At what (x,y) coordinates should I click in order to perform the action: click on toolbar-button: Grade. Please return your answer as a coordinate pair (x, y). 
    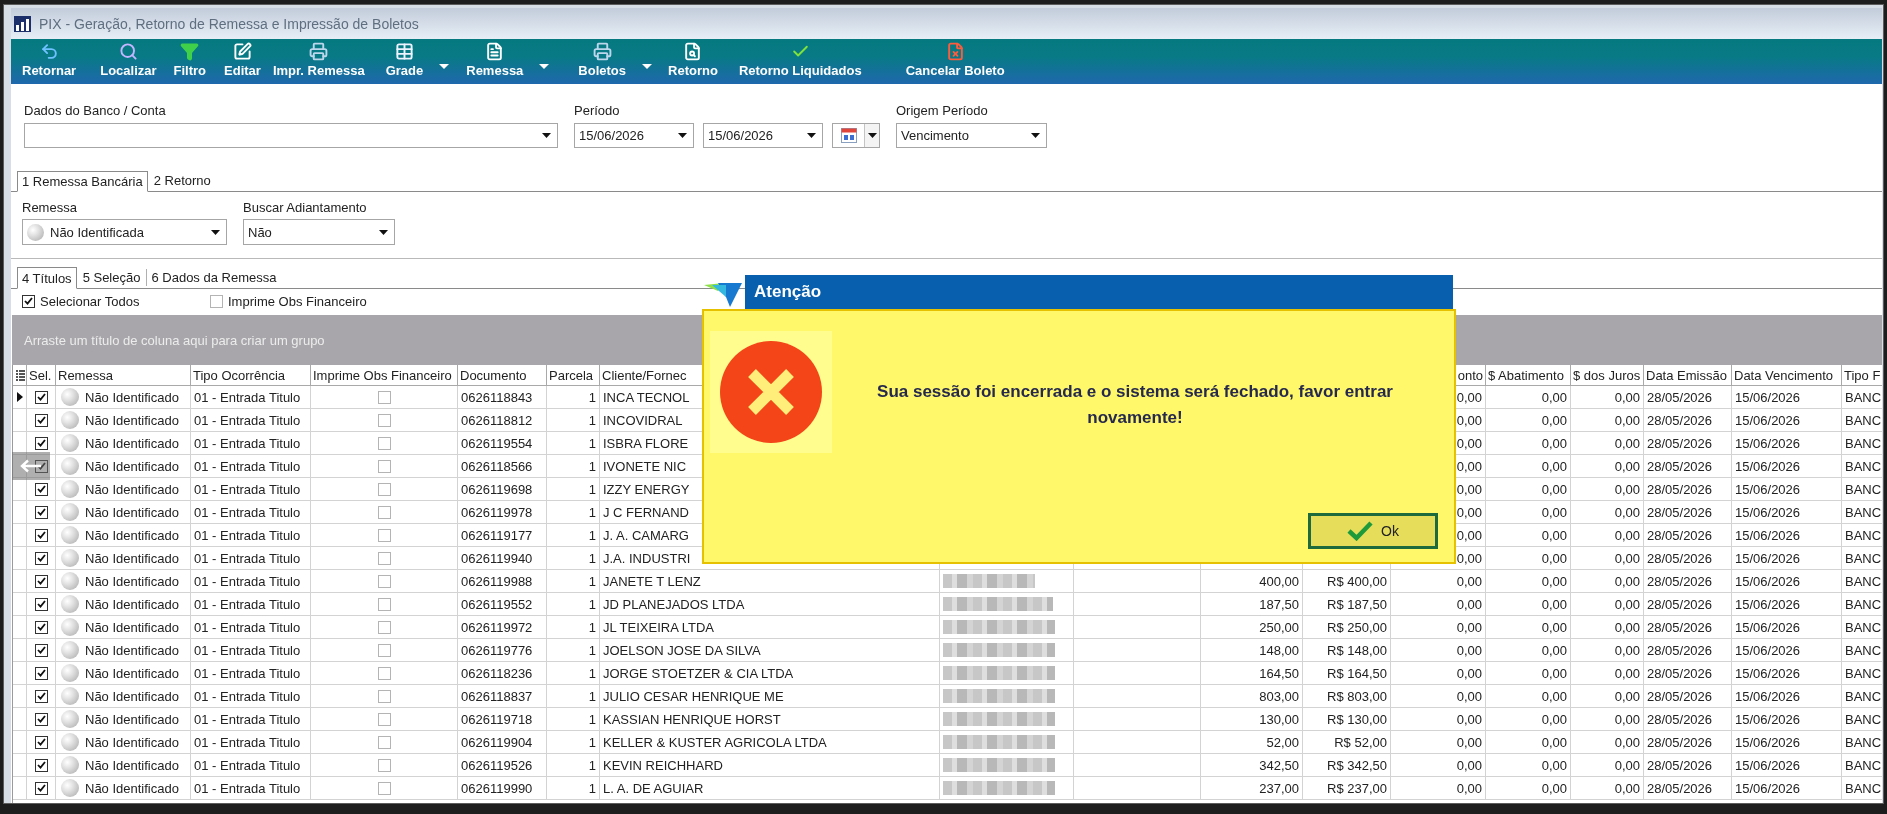
    Looking at the image, I should click on (404, 61).